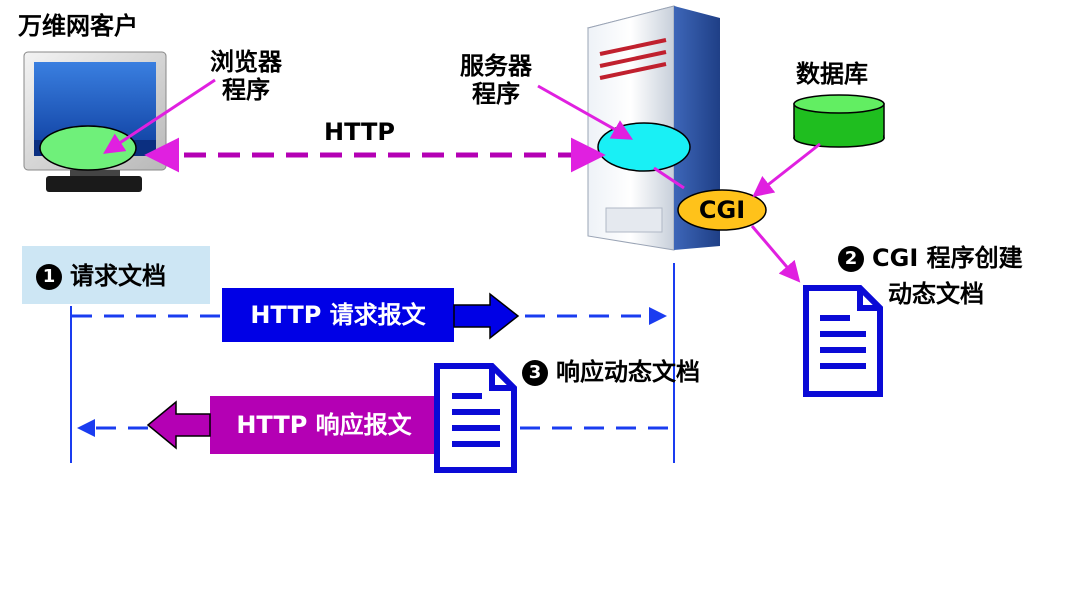  What do you see at coordinates (49, 277) in the screenshot?
I see `step1-badge: 1` at bounding box center [49, 277].